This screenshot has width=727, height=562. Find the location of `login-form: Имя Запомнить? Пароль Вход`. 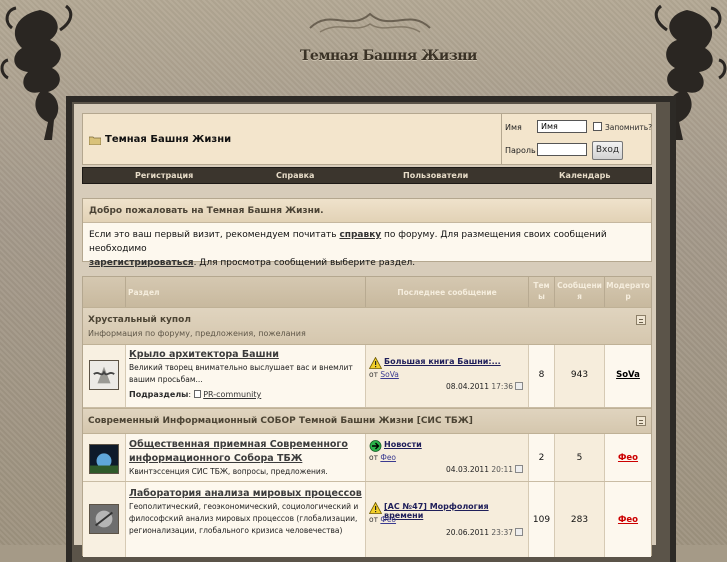

login-form: Имя Запомнить? Пароль Вход is located at coordinates (577, 139).